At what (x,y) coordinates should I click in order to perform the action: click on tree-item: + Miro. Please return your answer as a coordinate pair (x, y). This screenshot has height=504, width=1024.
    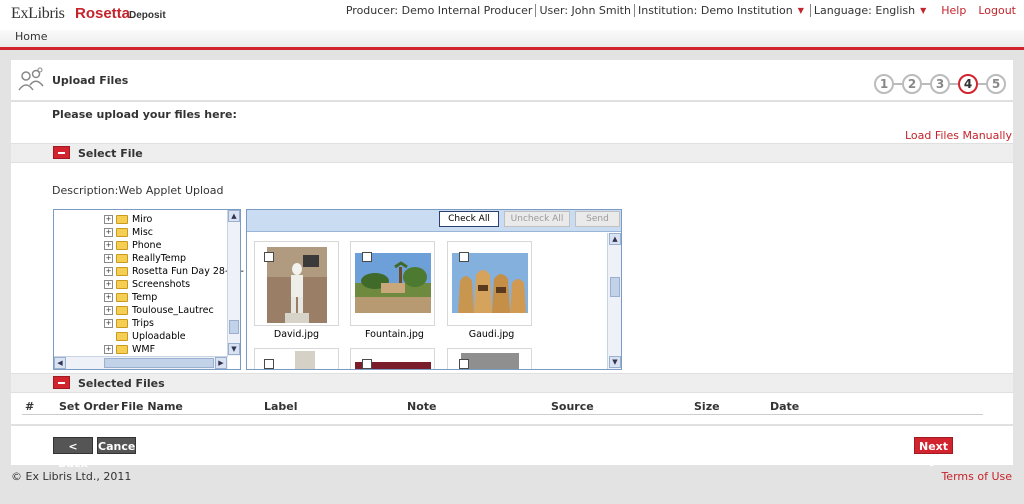
    Looking at the image, I should click on (128, 219).